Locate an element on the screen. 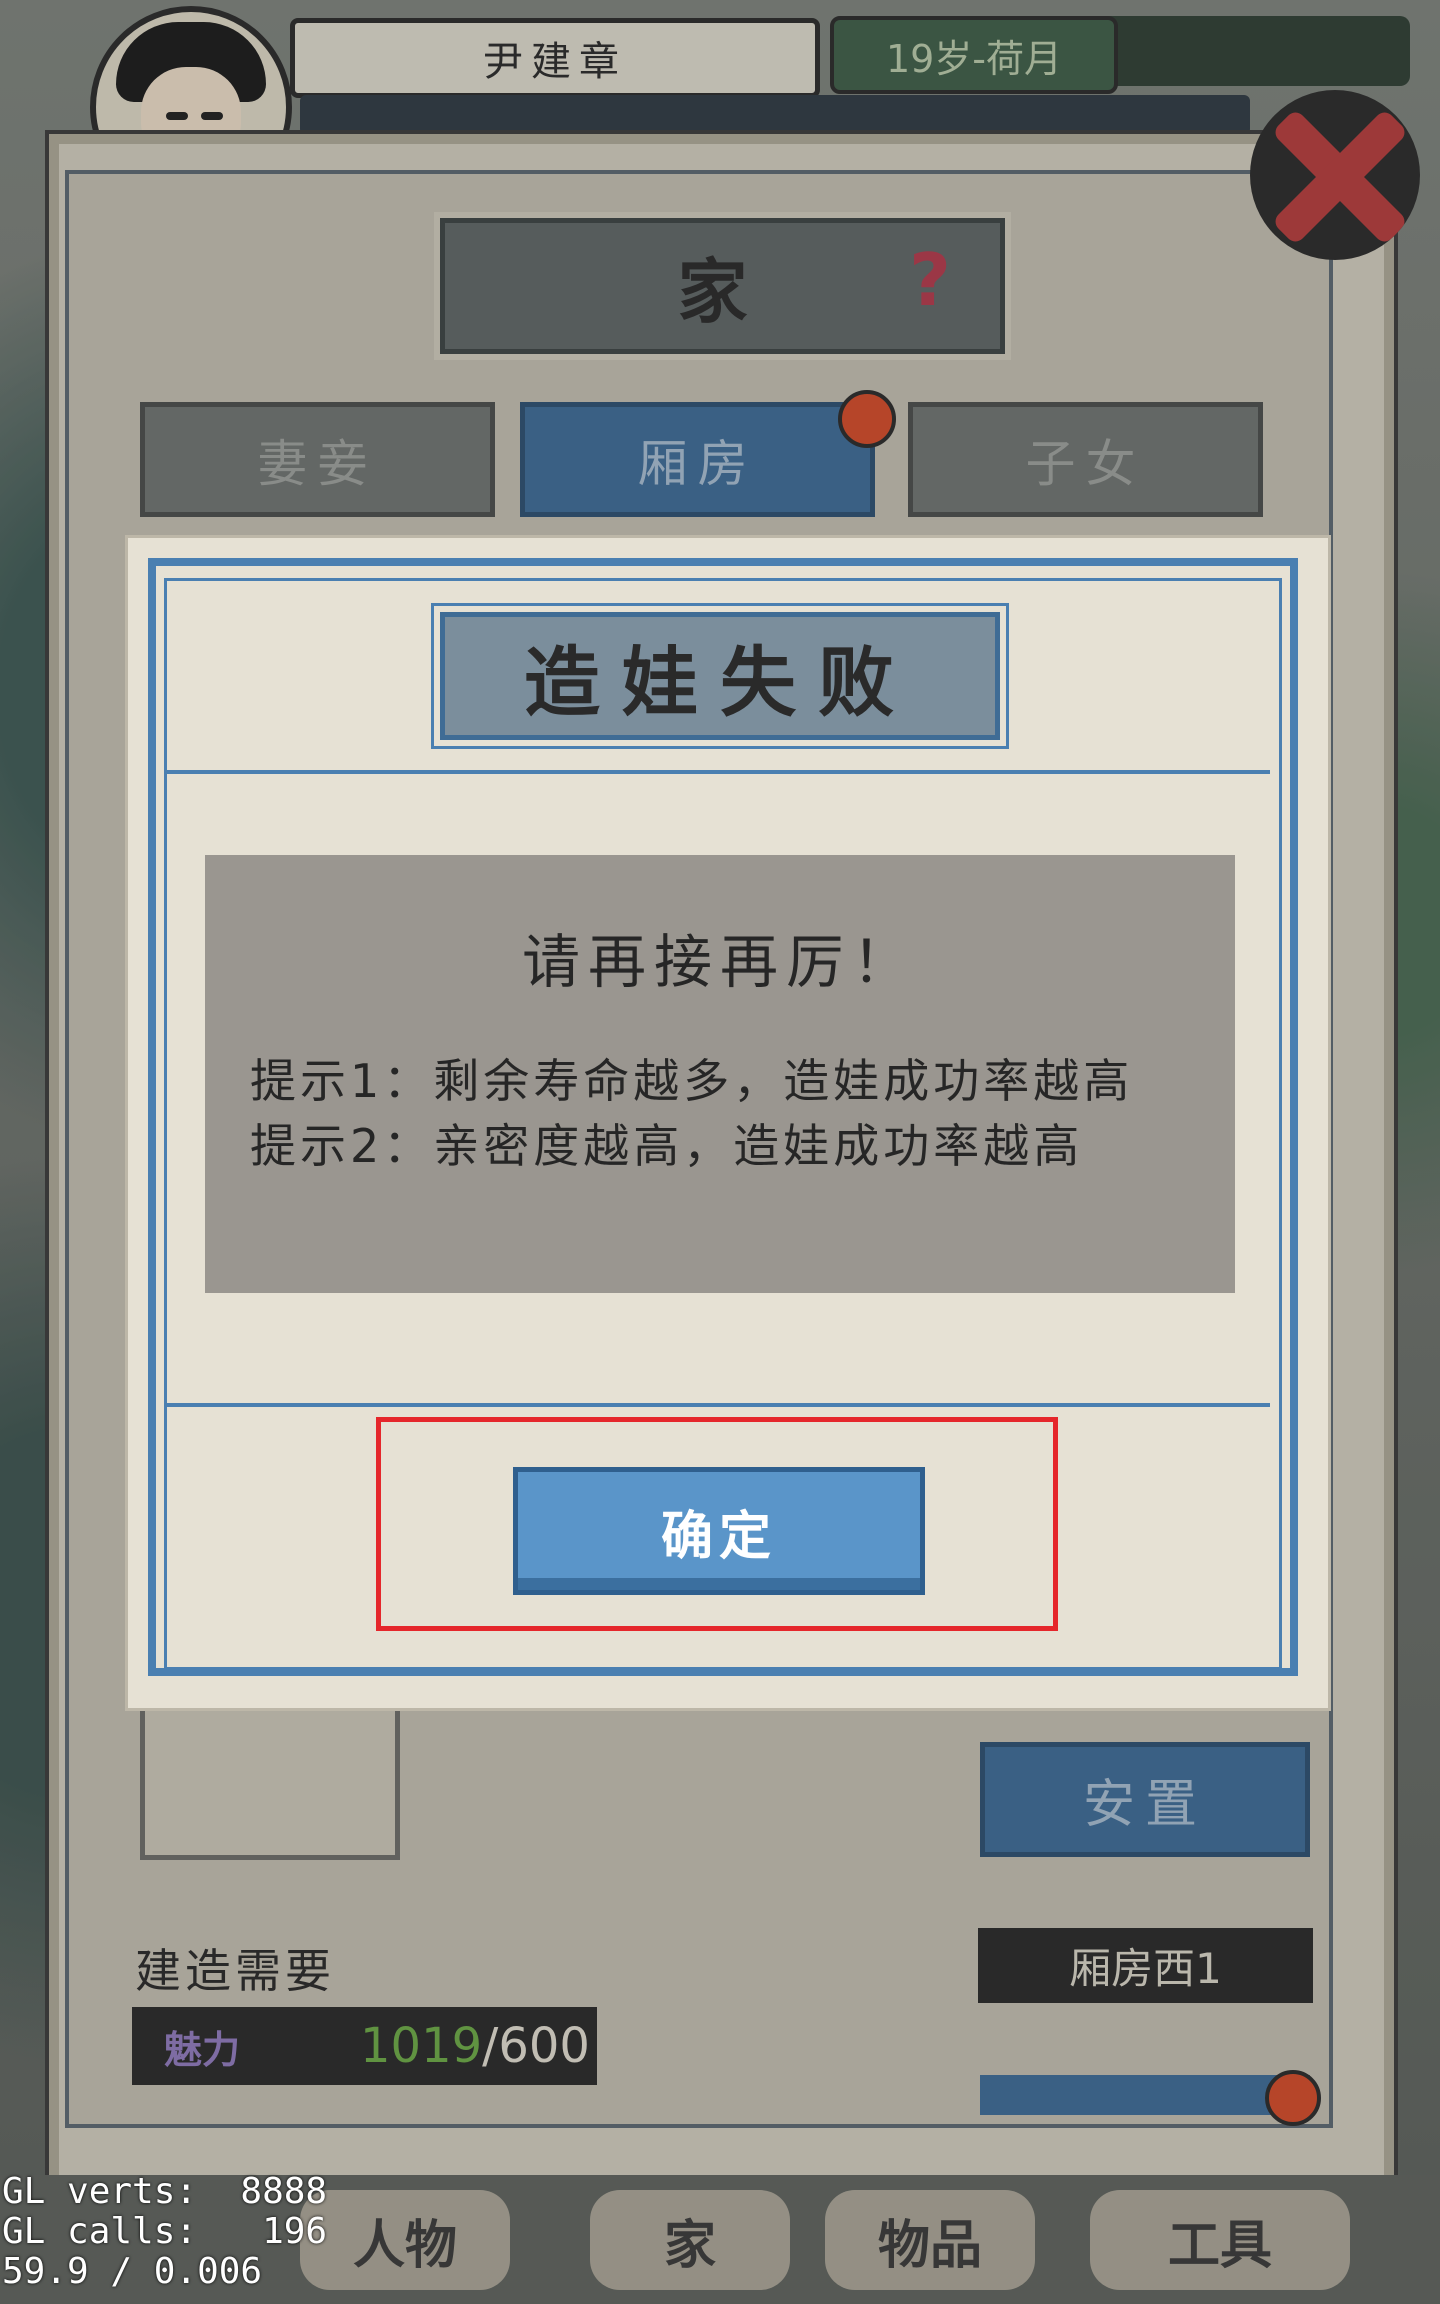 The height and width of the screenshot is (2304, 1440). dialog-divider-bottom is located at coordinates (717, 1405).